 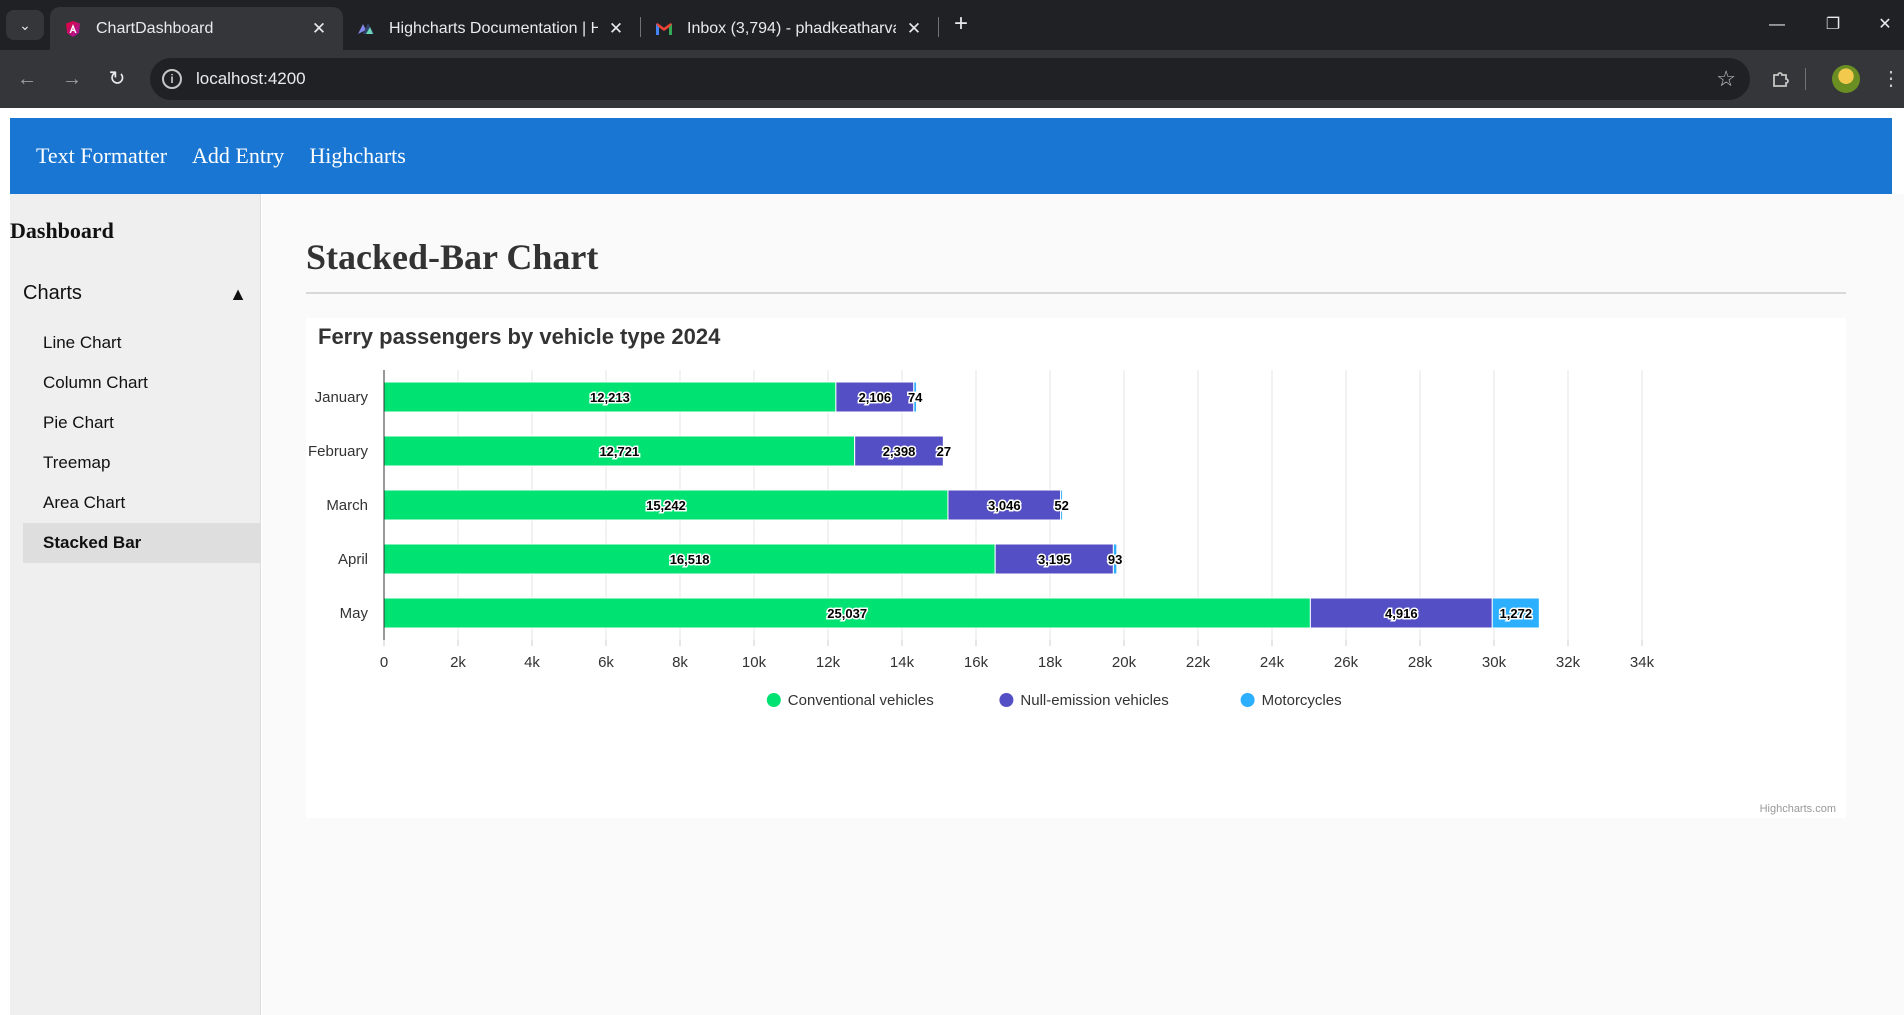 What do you see at coordinates (519, 336) in the screenshot?
I see `chart-title: Ferry passengers by vehicle type 2024` at bounding box center [519, 336].